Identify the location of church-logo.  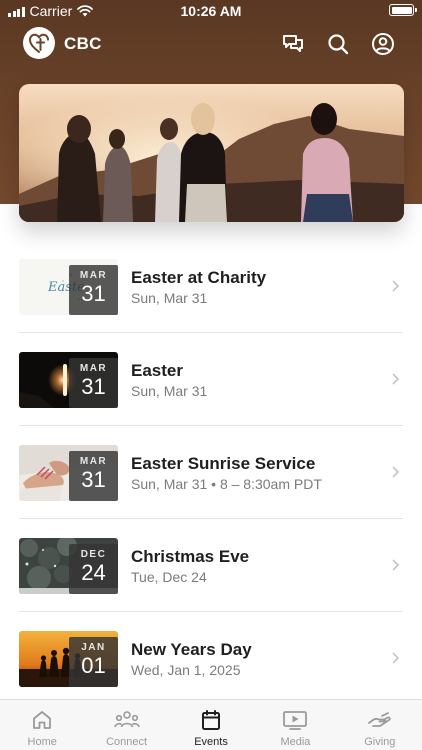
(39, 43).